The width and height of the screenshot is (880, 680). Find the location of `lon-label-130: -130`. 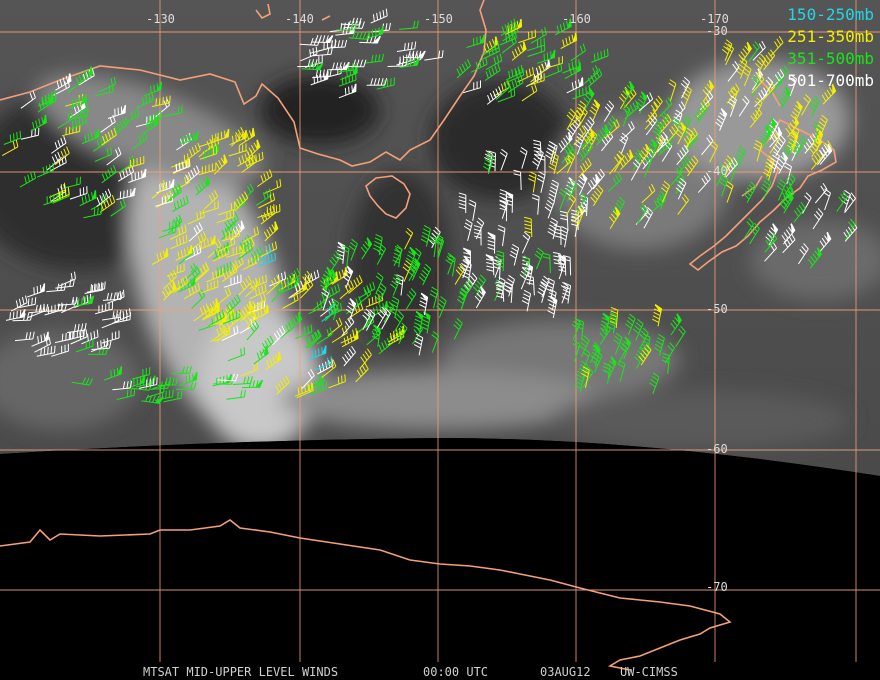

lon-label-130: -130 is located at coordinates (160, 19).